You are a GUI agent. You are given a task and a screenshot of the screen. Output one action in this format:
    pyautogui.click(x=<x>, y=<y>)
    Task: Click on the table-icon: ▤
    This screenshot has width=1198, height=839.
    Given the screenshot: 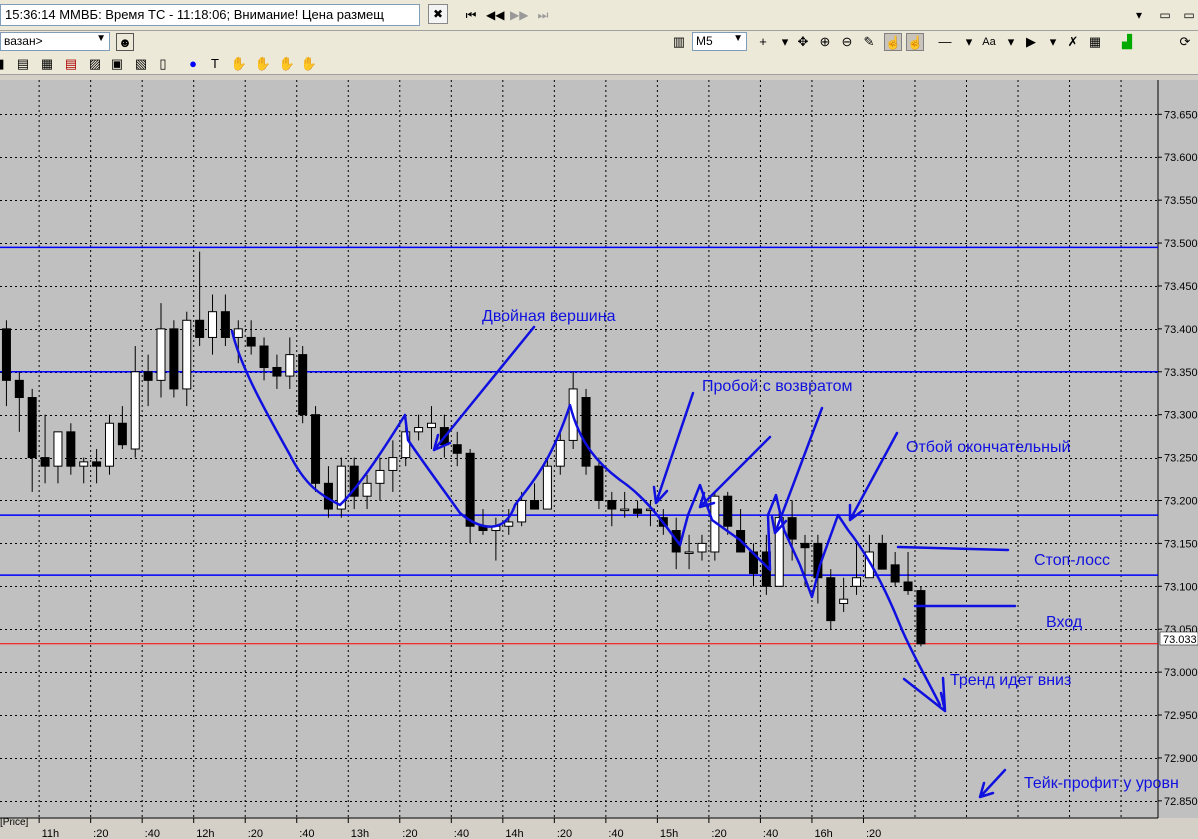 What is the action you would take?
    pyautogui.click(x=23, y=64)
    